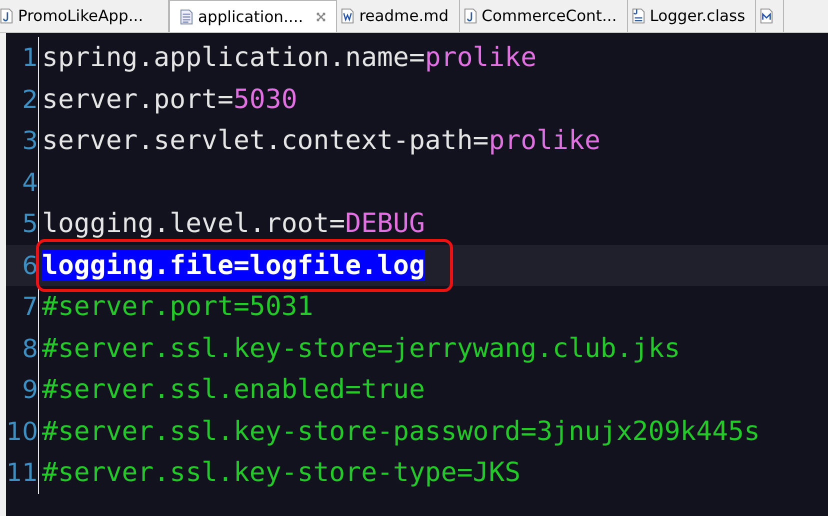  I want to click on code-line: server.servlet.context-path=prolike, so click(321, 140).